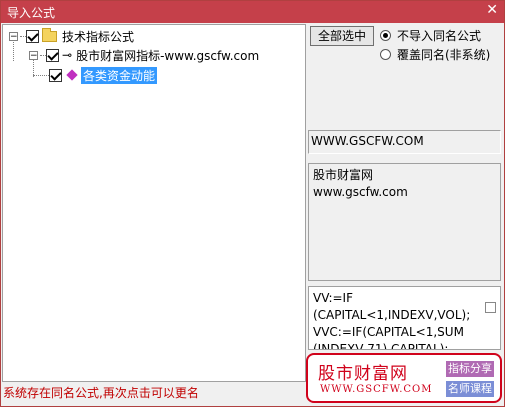 The width and height of the screenshot is (505, 407). I want to click on watermark-tag-share: 指标分享, so click(470, 369).